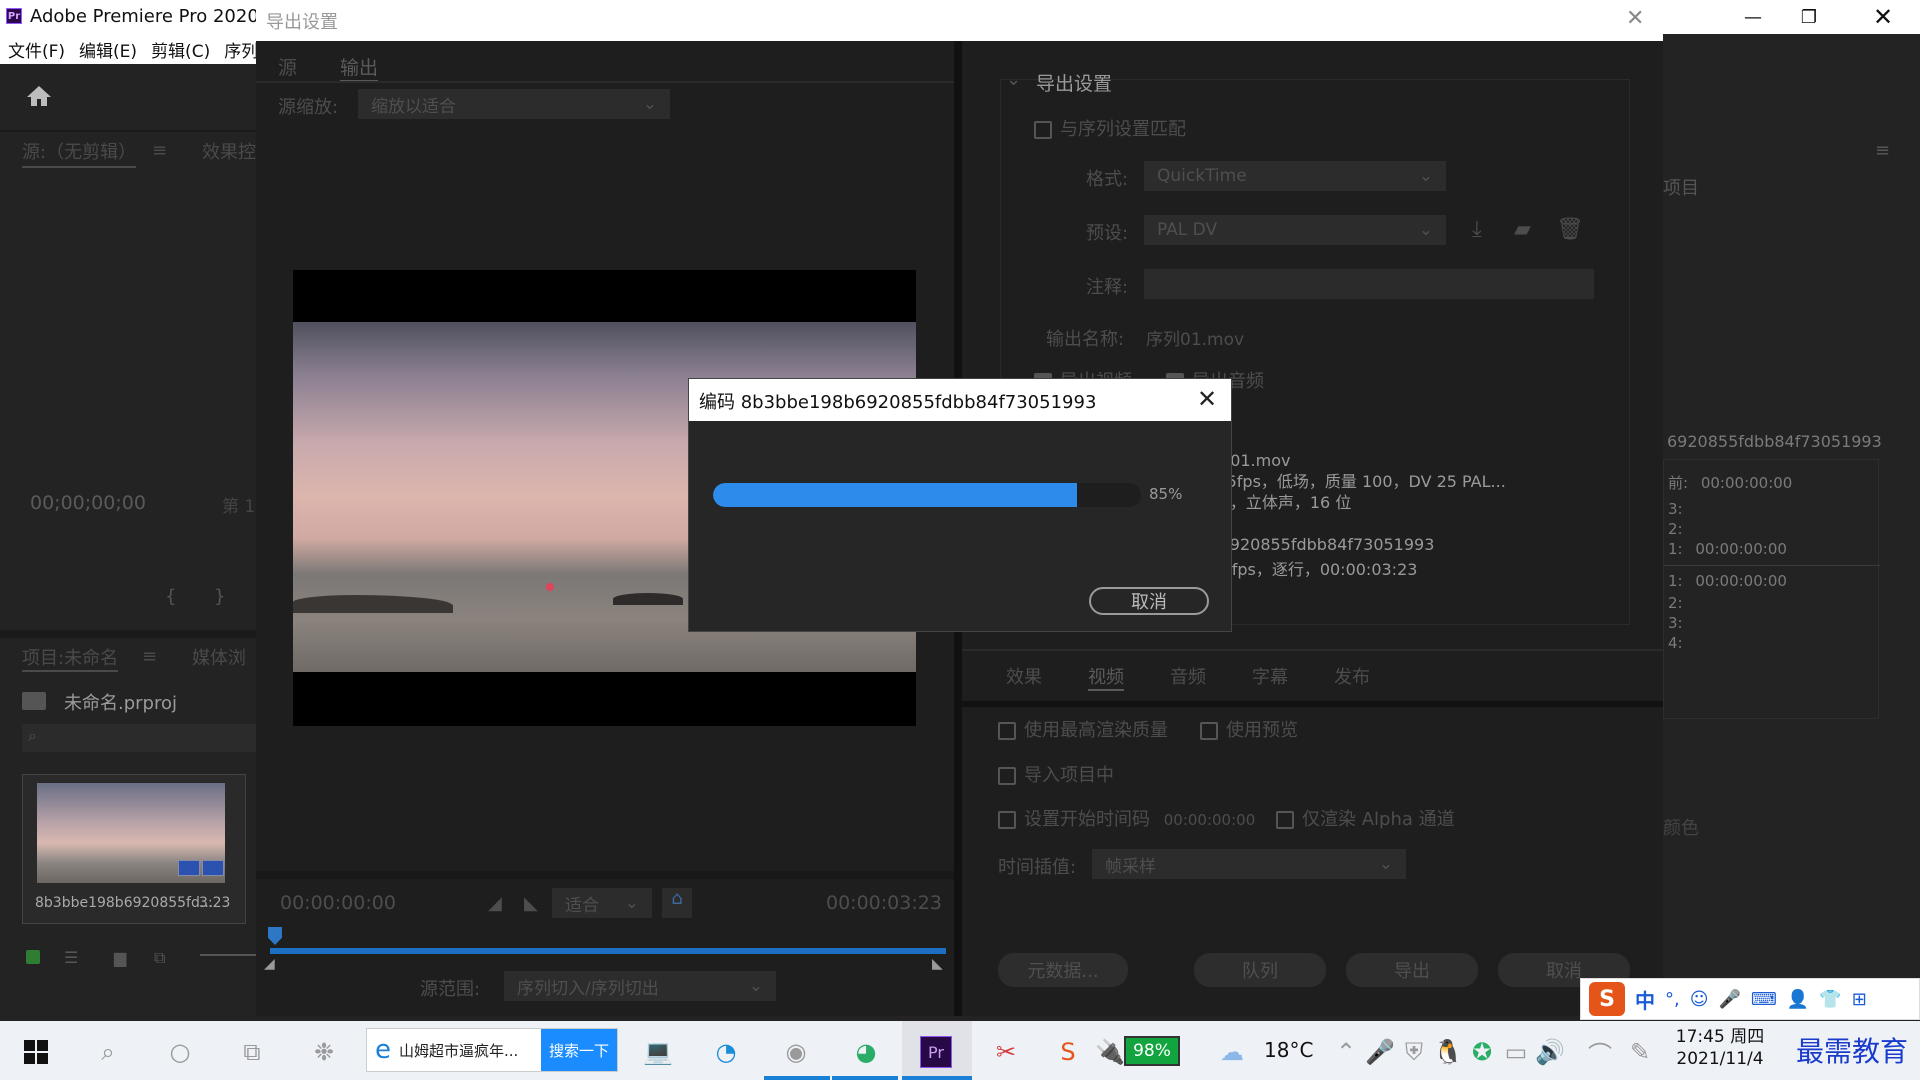 The image size is (1920, 1080). I want to click on maximize-button: ❐, so click(1809, 17).